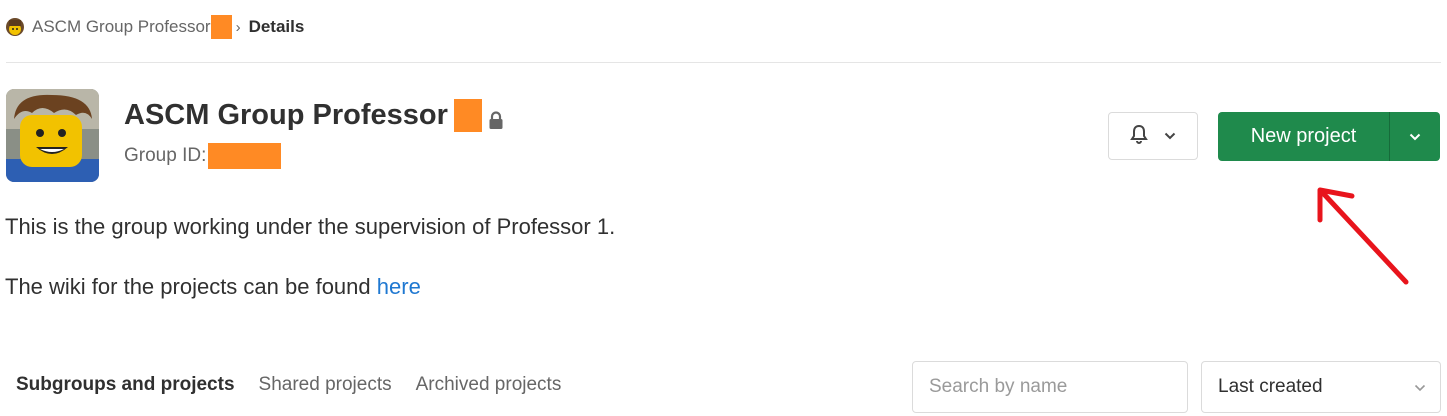 The width and height of the screenshot is (1447, 416). I want to click on sort-selected-label: Last created, so click(1270, 386).